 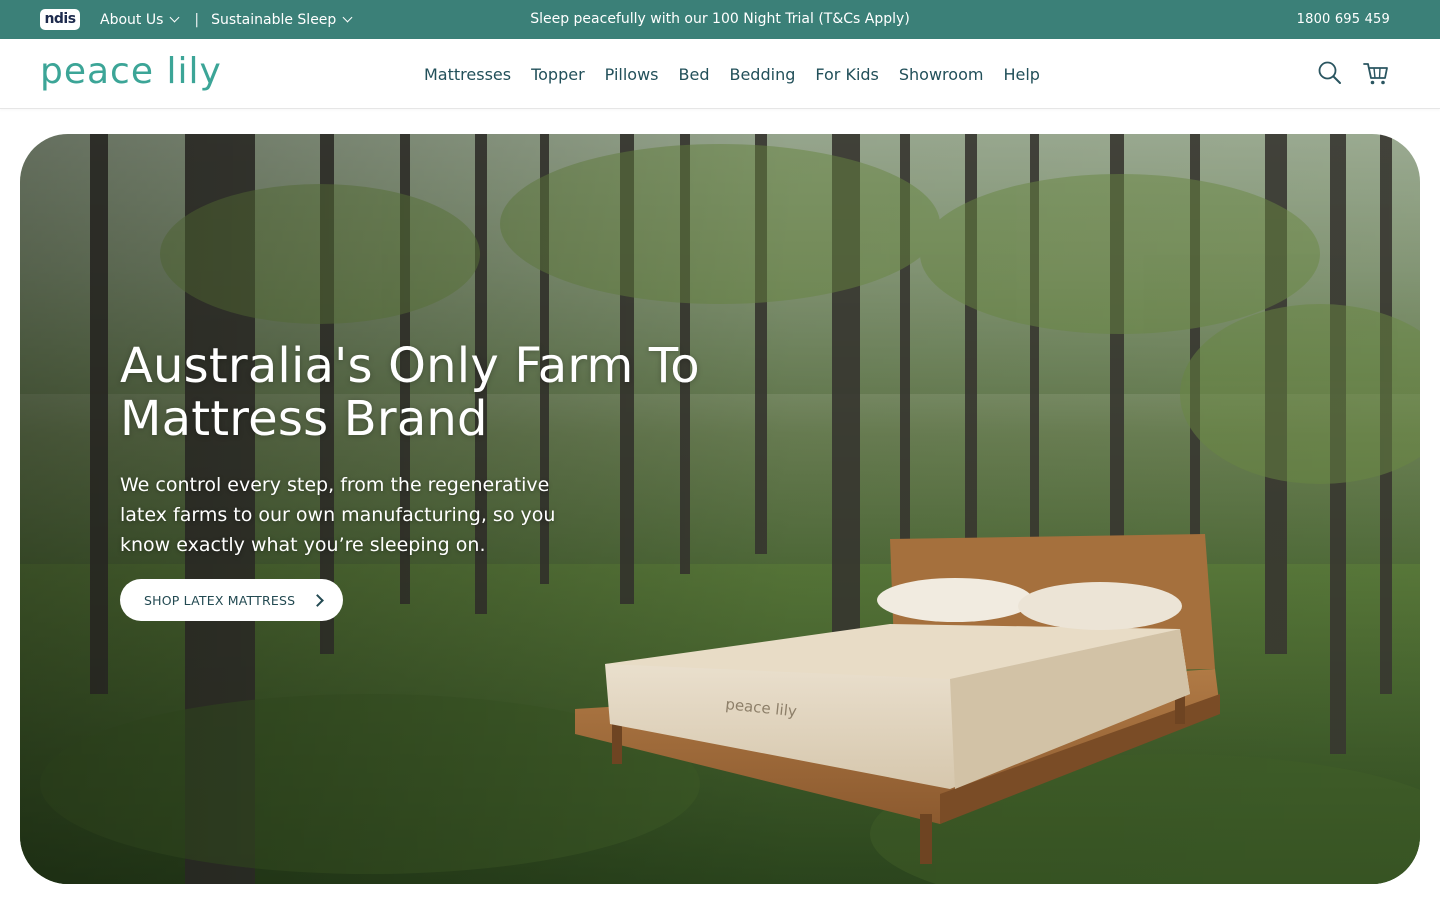 What do you see at coordinates (220, 600) in the screenshot?
I see `cta-label: Shop Latex Mattress` at bounding box center [220, 600].